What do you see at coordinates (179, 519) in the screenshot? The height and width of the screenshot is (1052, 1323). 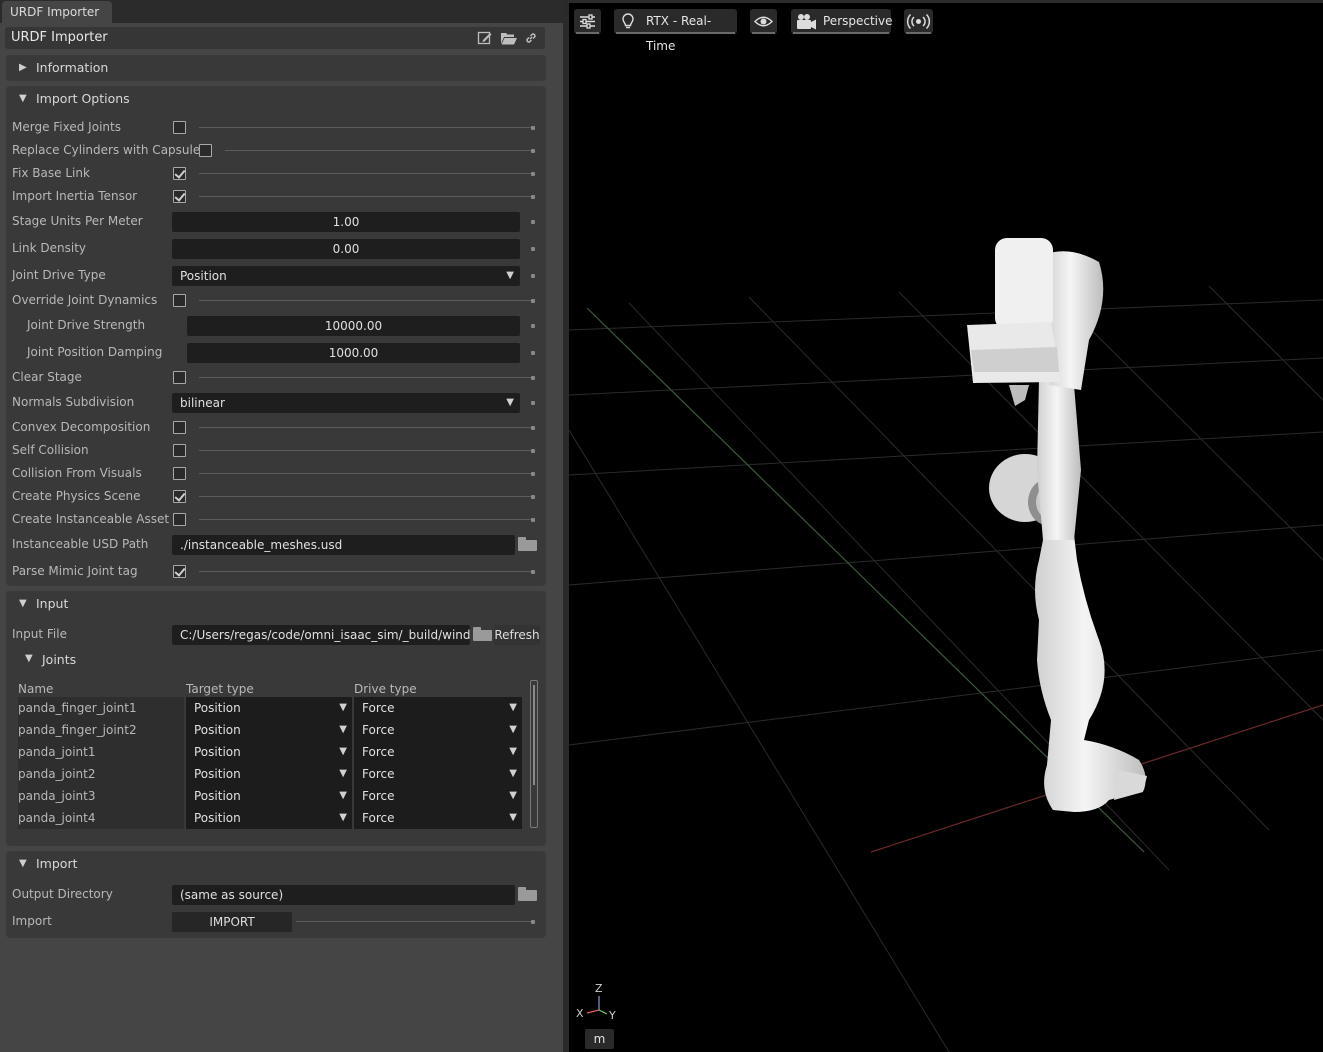 I see `create-instanceable-checkbox` at bounding box center [179, 519].